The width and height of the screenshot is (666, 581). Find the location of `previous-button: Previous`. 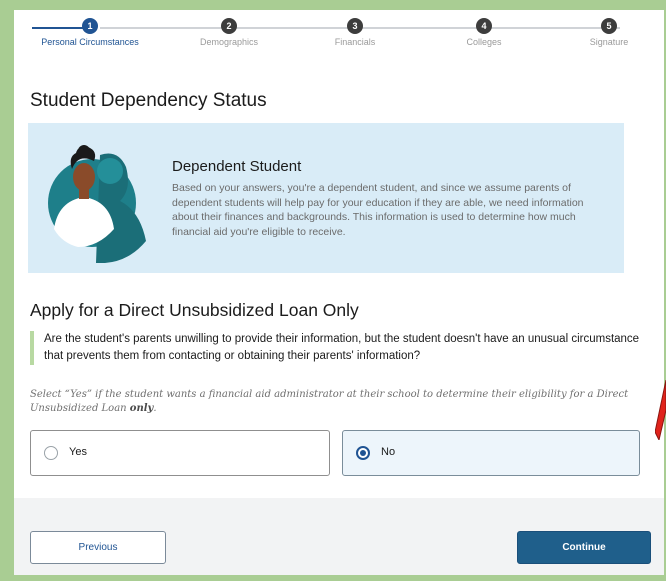

previous-button: Previous is located at coordinates (98, 547).